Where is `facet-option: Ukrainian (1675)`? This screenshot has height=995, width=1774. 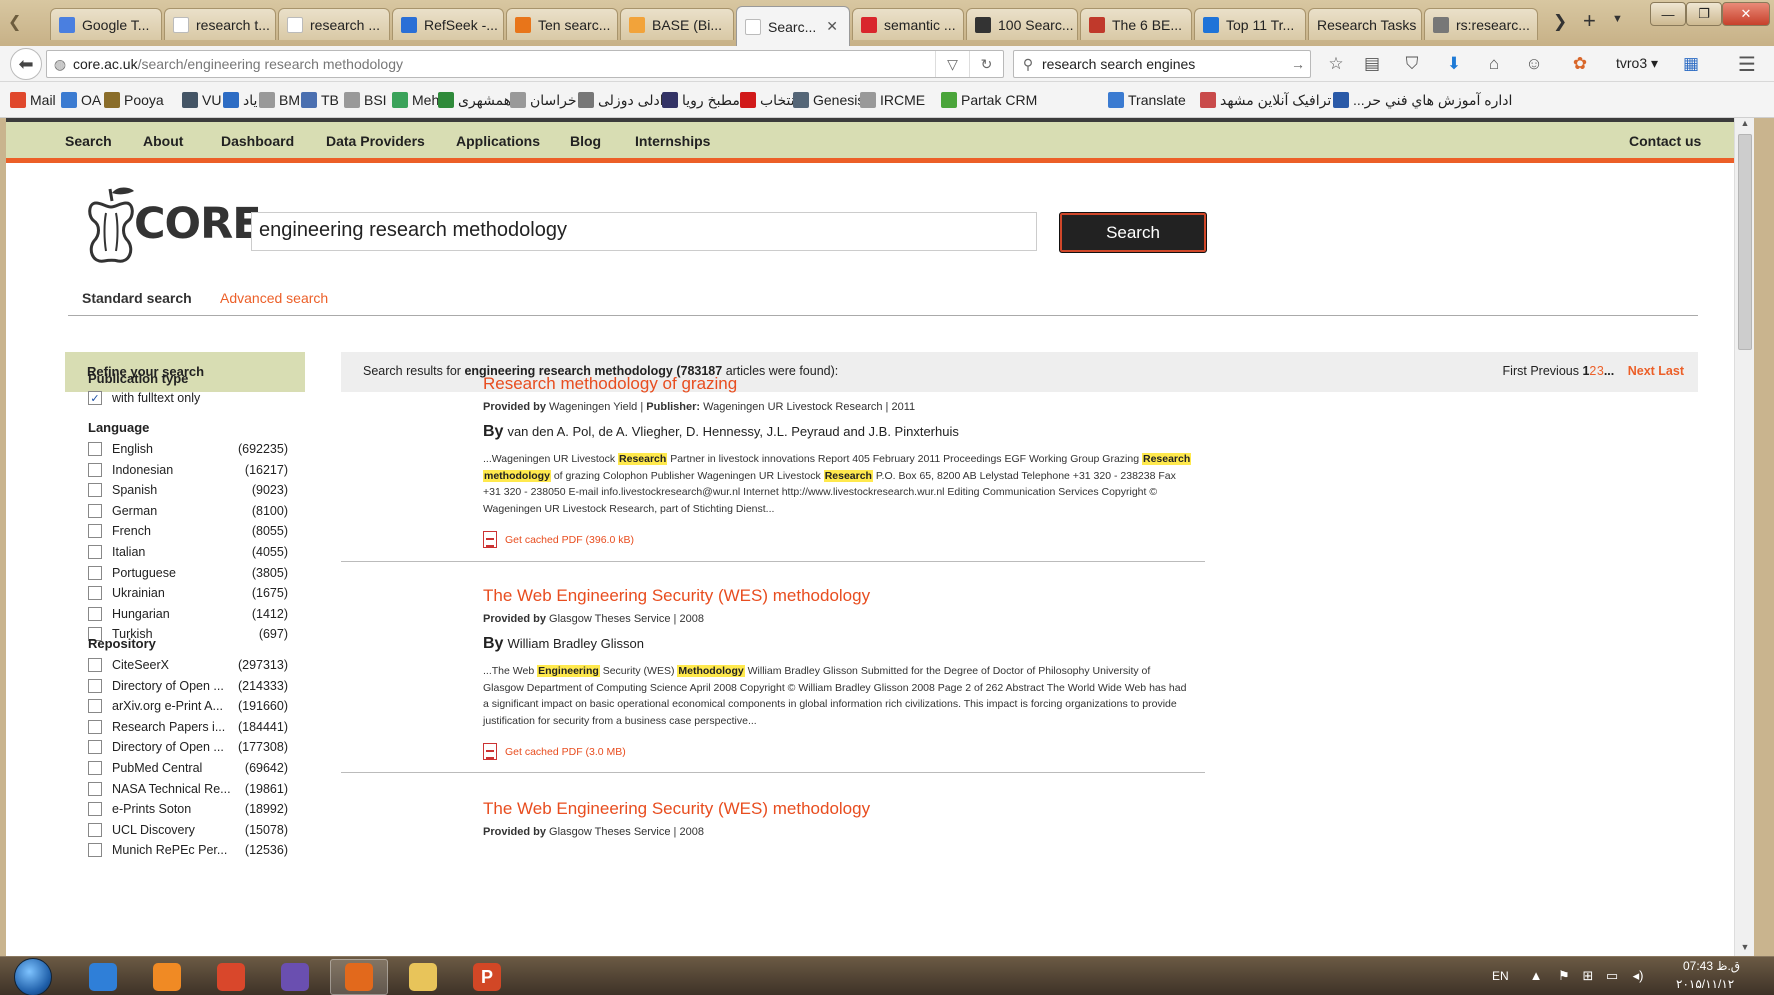
facet-option: Ukrainian (1675) is located at coordinates (188, 593).